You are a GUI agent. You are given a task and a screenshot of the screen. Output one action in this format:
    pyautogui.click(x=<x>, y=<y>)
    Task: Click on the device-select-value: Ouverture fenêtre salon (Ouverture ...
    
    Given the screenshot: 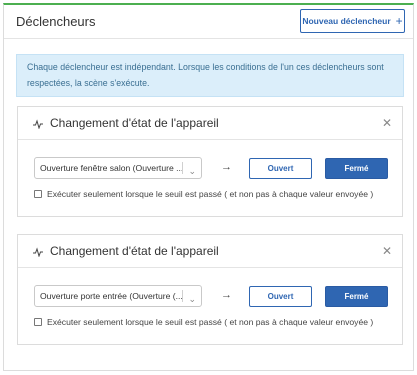 What is the action you would take?
    pyautogui.click(x=112, y=168)
    